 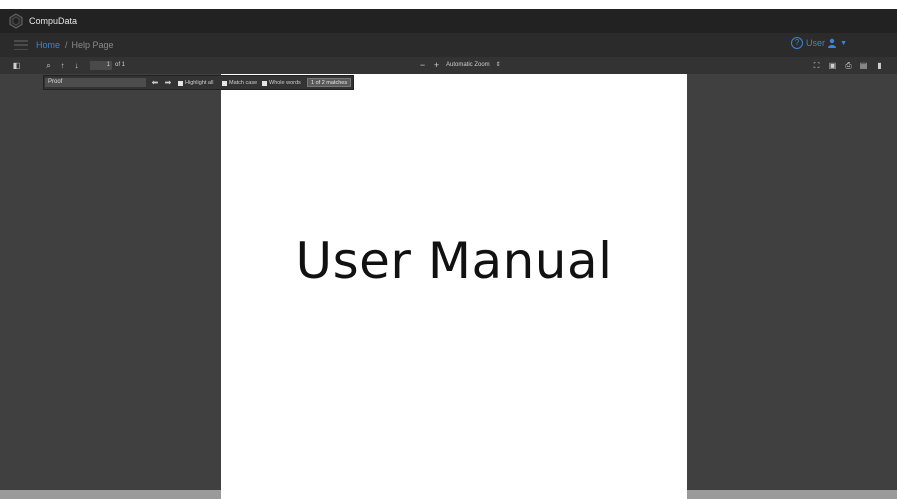 I want to click on match-case-option: Match case, so click(x=239, y=83).